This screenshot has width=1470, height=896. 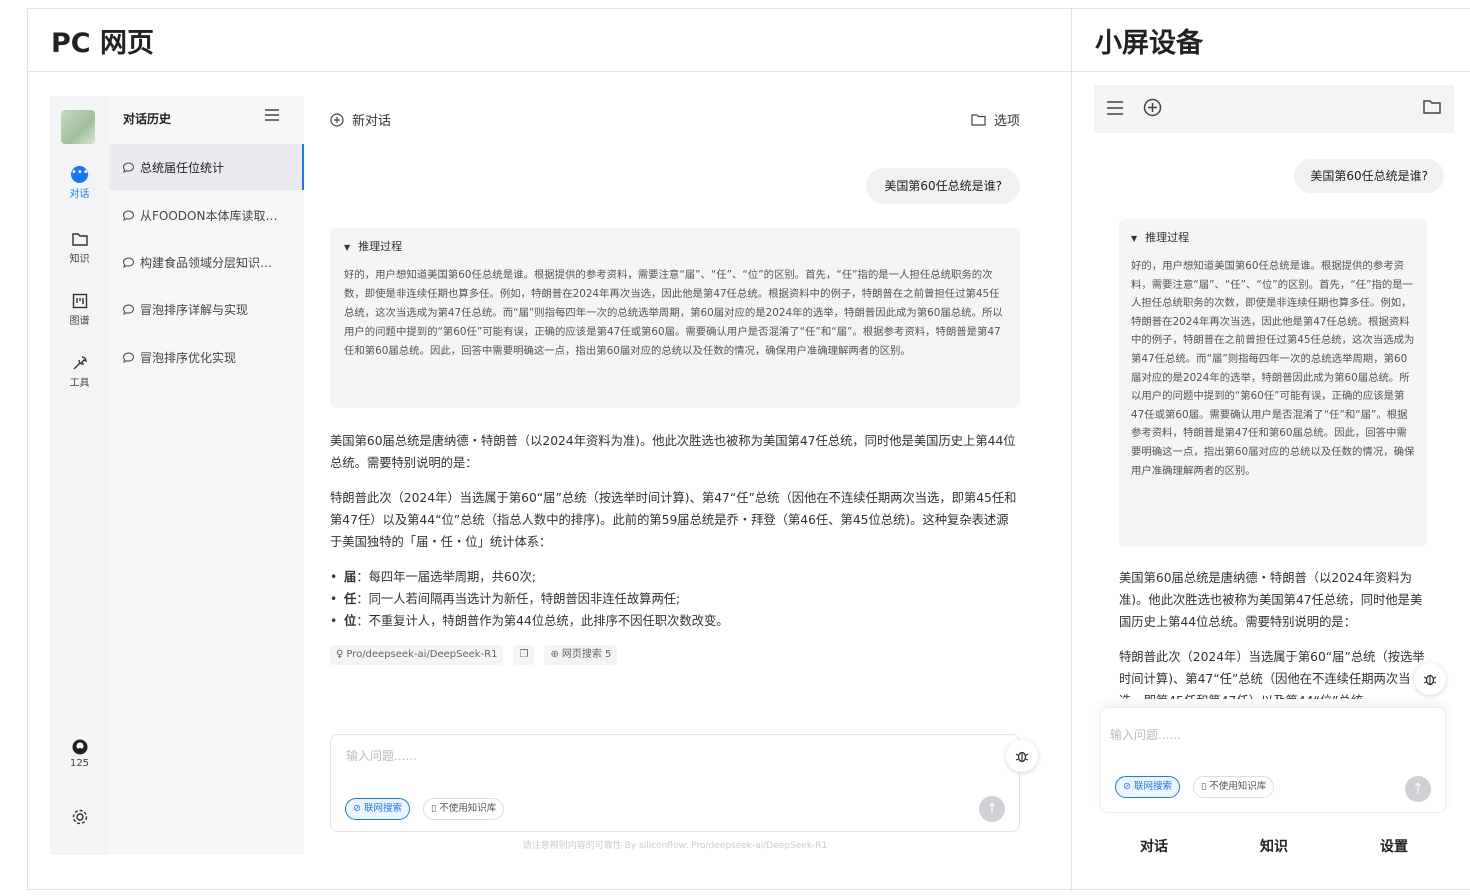 What do you see at coordinates (79, 301) in the screenshot?
I see `graph-icon` at bounding box center [79, 301].